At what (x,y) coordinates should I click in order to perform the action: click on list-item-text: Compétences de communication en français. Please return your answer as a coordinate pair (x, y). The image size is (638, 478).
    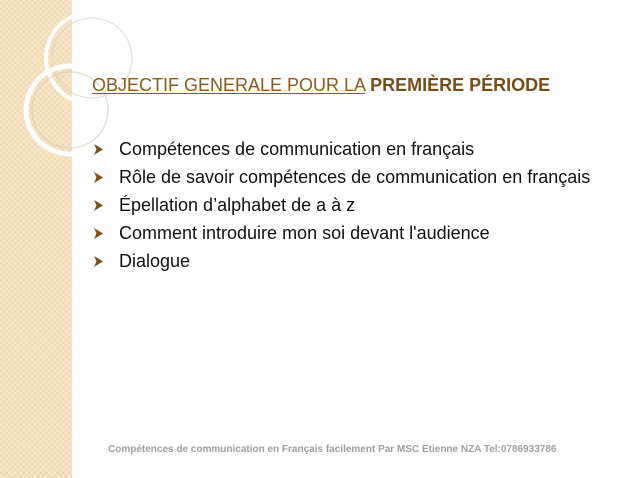
    Looking at the image, I should click on (297, 149).